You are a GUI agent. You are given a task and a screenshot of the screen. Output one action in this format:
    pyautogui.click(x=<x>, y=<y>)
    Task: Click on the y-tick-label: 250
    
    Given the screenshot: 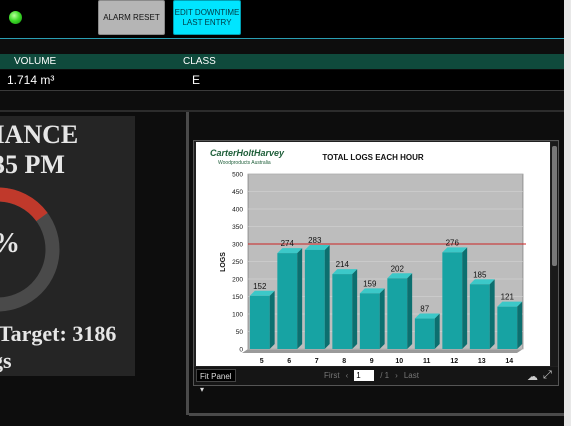 What is the action you would take?
    pyautogui.click(x=237, y=262)
    